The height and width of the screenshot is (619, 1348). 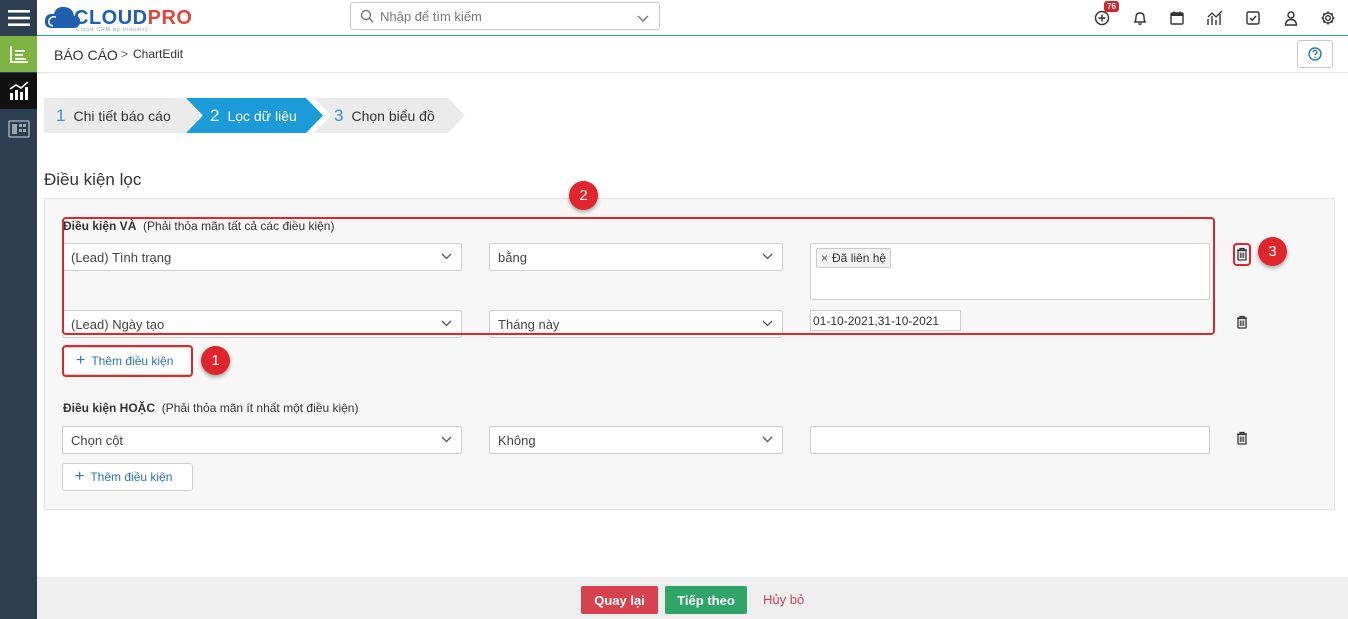 I want to click on plus-icon: +, so click(x=80, y=476).